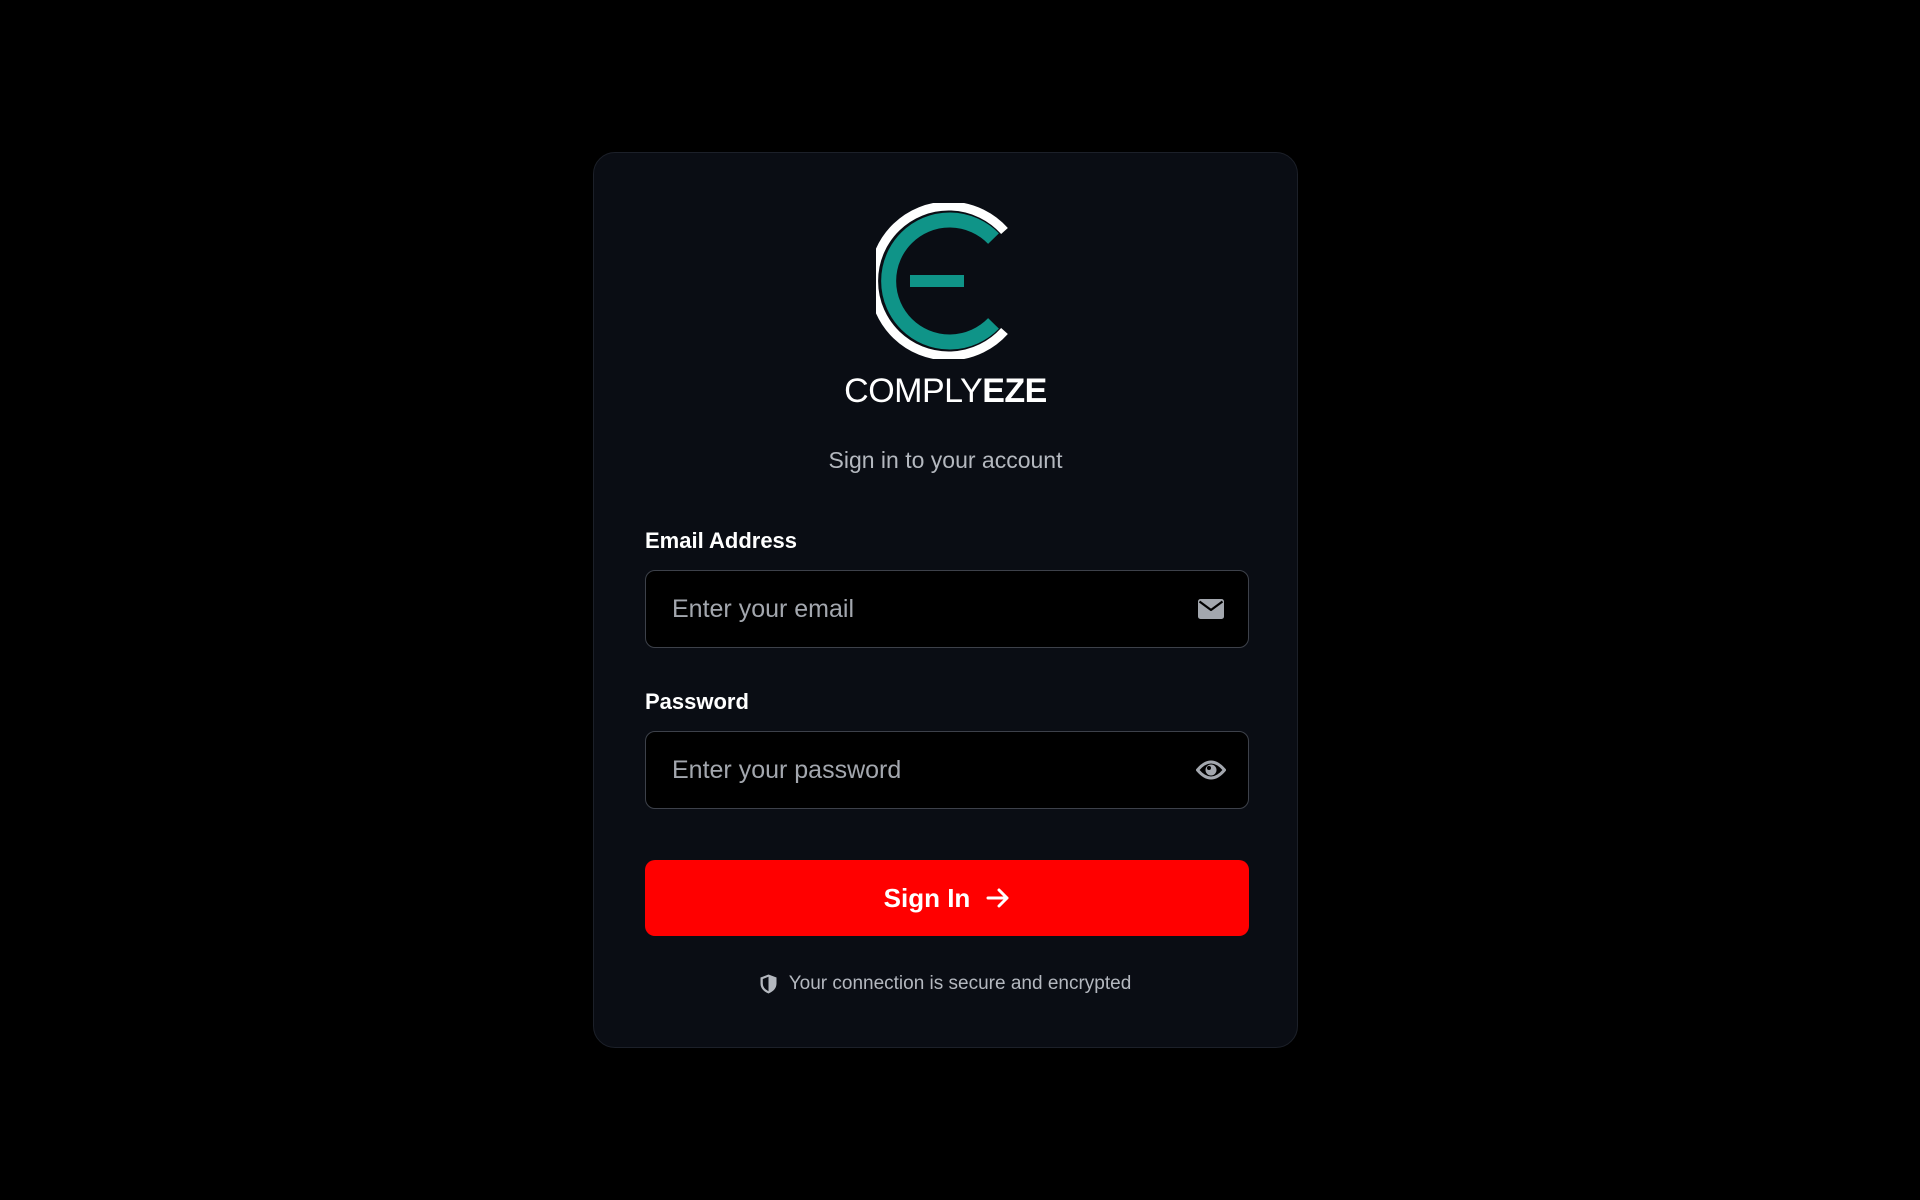 Image resolution: width=1920 pixels, height=1200 pixels. Describe the element at coordinates (906, 770) in the screenshot. I see `password-input` at that location.